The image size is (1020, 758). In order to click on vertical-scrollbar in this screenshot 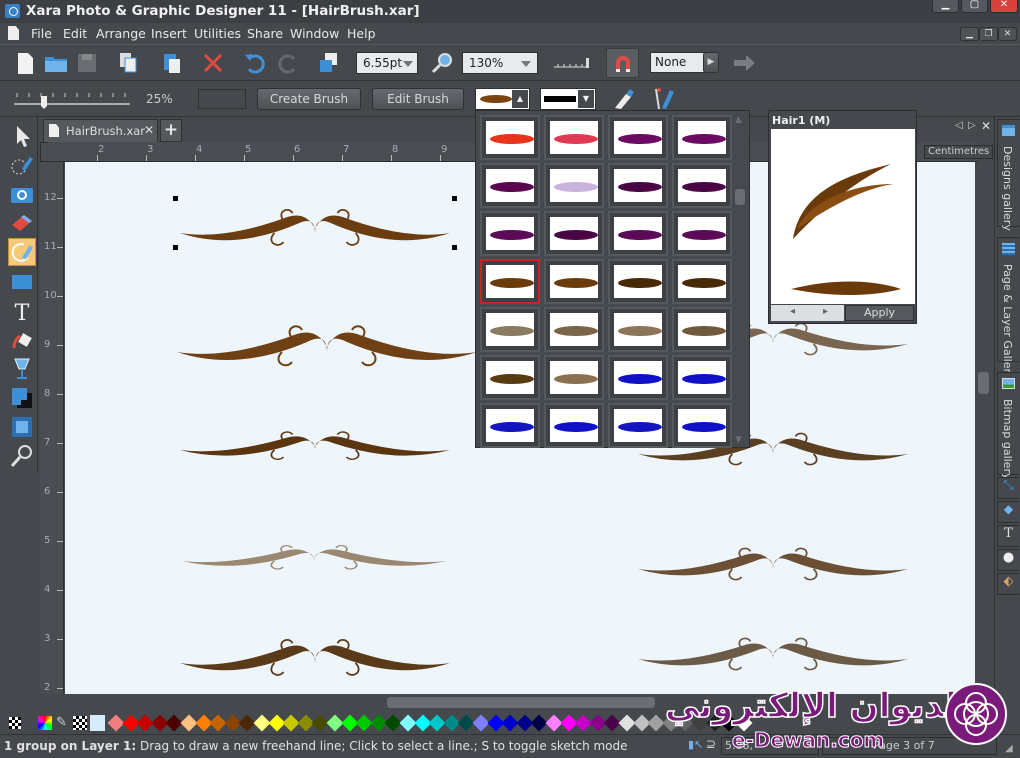, I will do `click(983, 428)`.